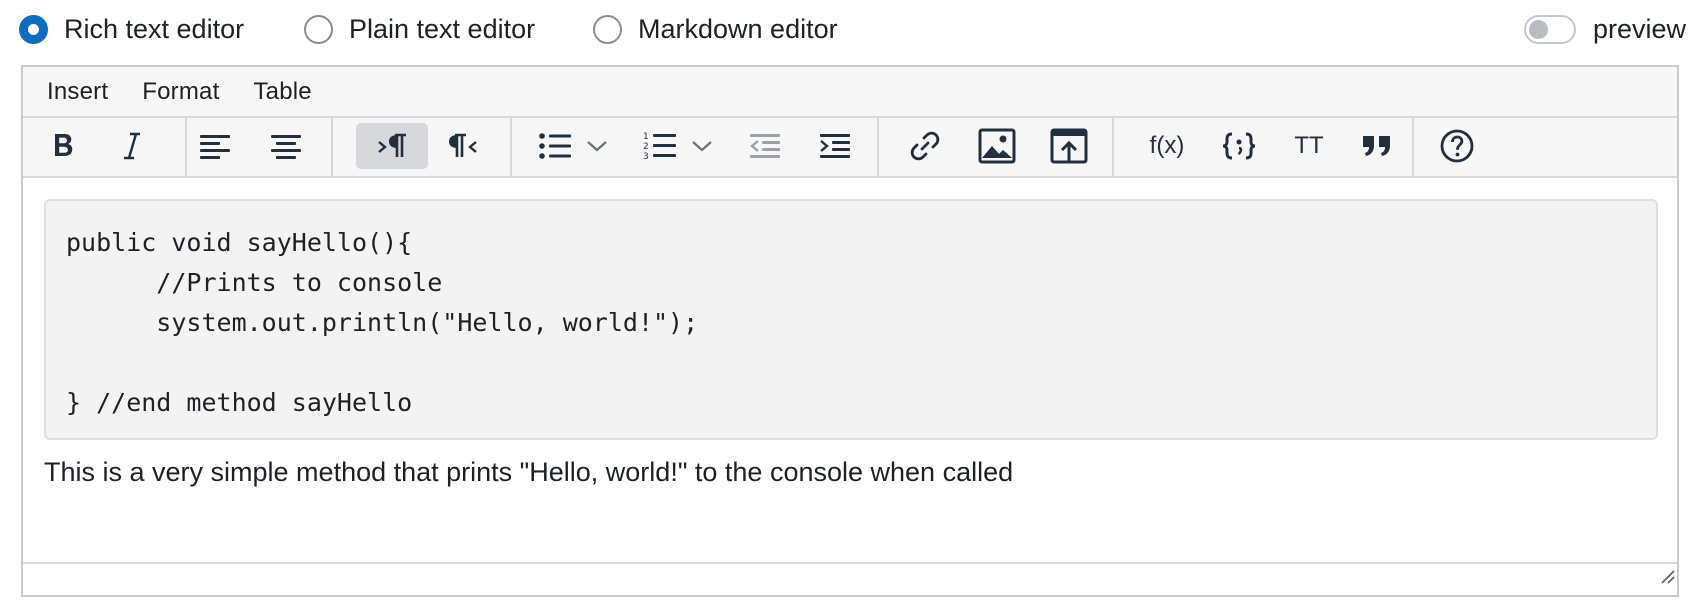  I want to click on left-to-right-button, so click(392, 146).